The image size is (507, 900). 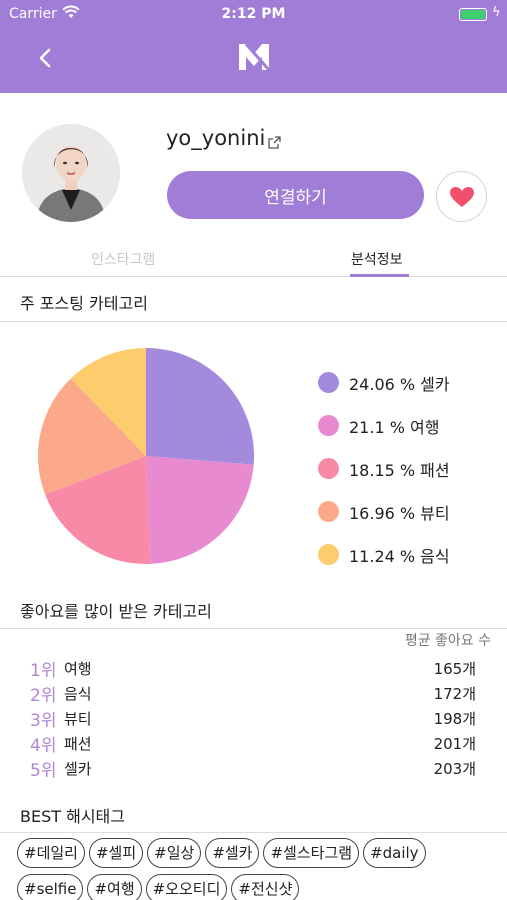 What do you see at coordinates (84, 303) in the screenshot?
I see `category-section-title: 주 포스팅 카테고리` at bounding box center [84, 303].